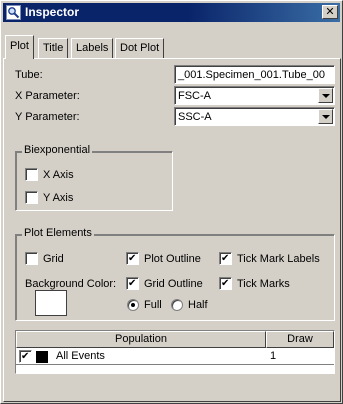  What do you see at coordinates (177, 305) in the screenshot?
I see `half-radio` at bounding box center [177, 305].